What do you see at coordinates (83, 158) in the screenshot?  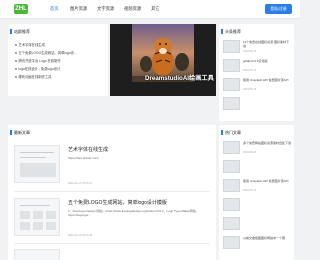 I see `article-excerpt: https://font.chinaz.com/` at bounding box center [83, 158].